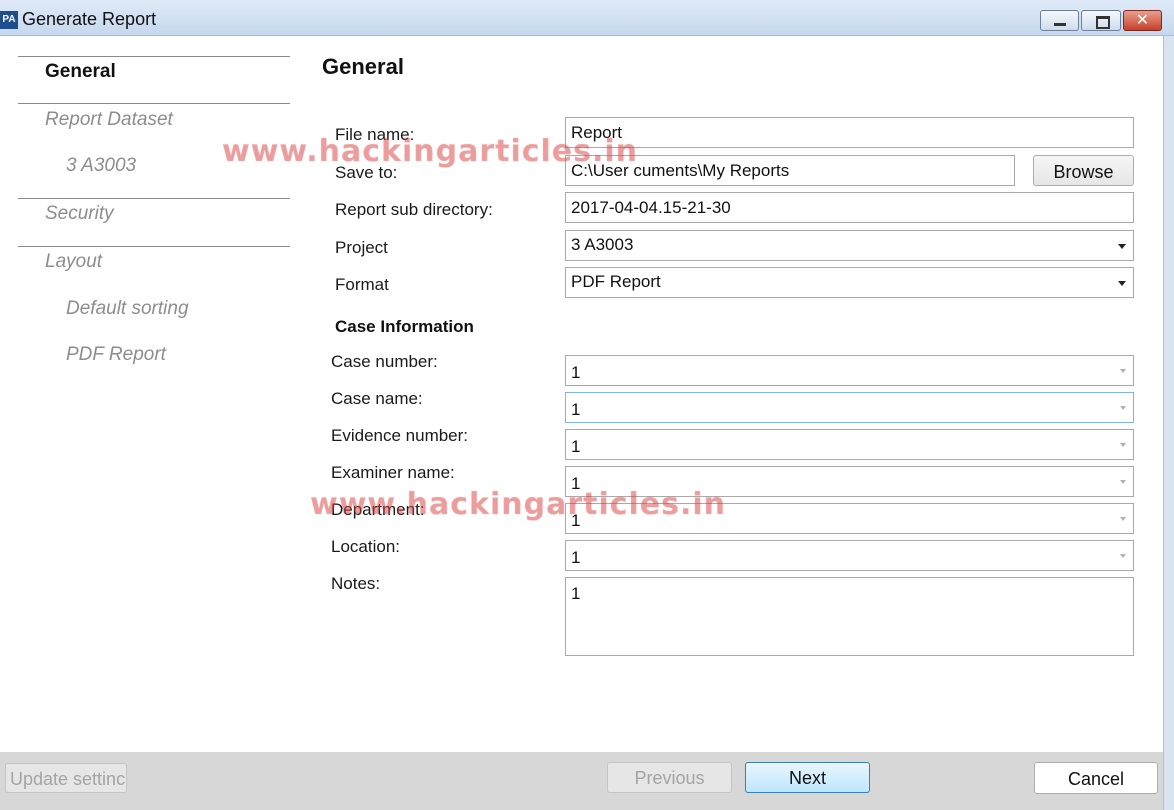 The image size is (1174, 810). I want to click on report-sub-directory-input: 2017-04-04.15-21-30, so click(849, 207).